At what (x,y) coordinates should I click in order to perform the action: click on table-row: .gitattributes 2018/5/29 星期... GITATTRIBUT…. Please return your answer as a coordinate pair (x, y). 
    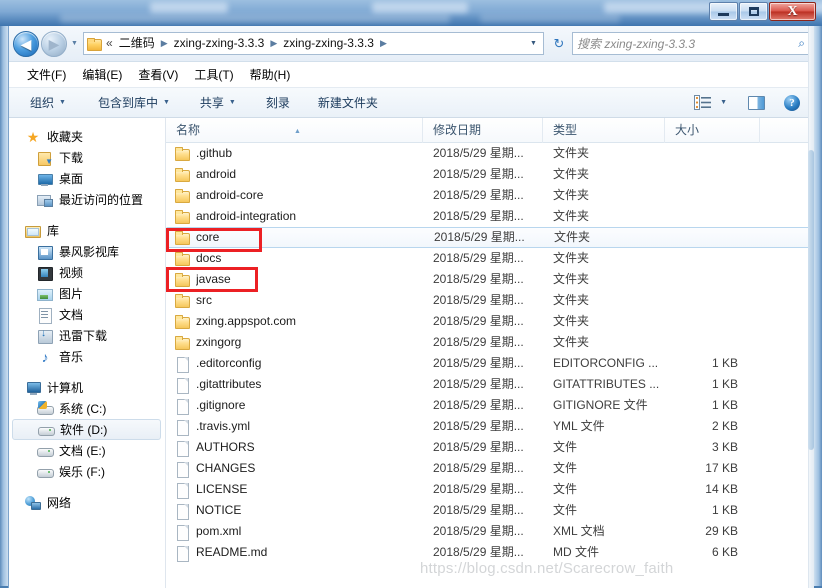
    Looking at the image, I should click on (490, 384).